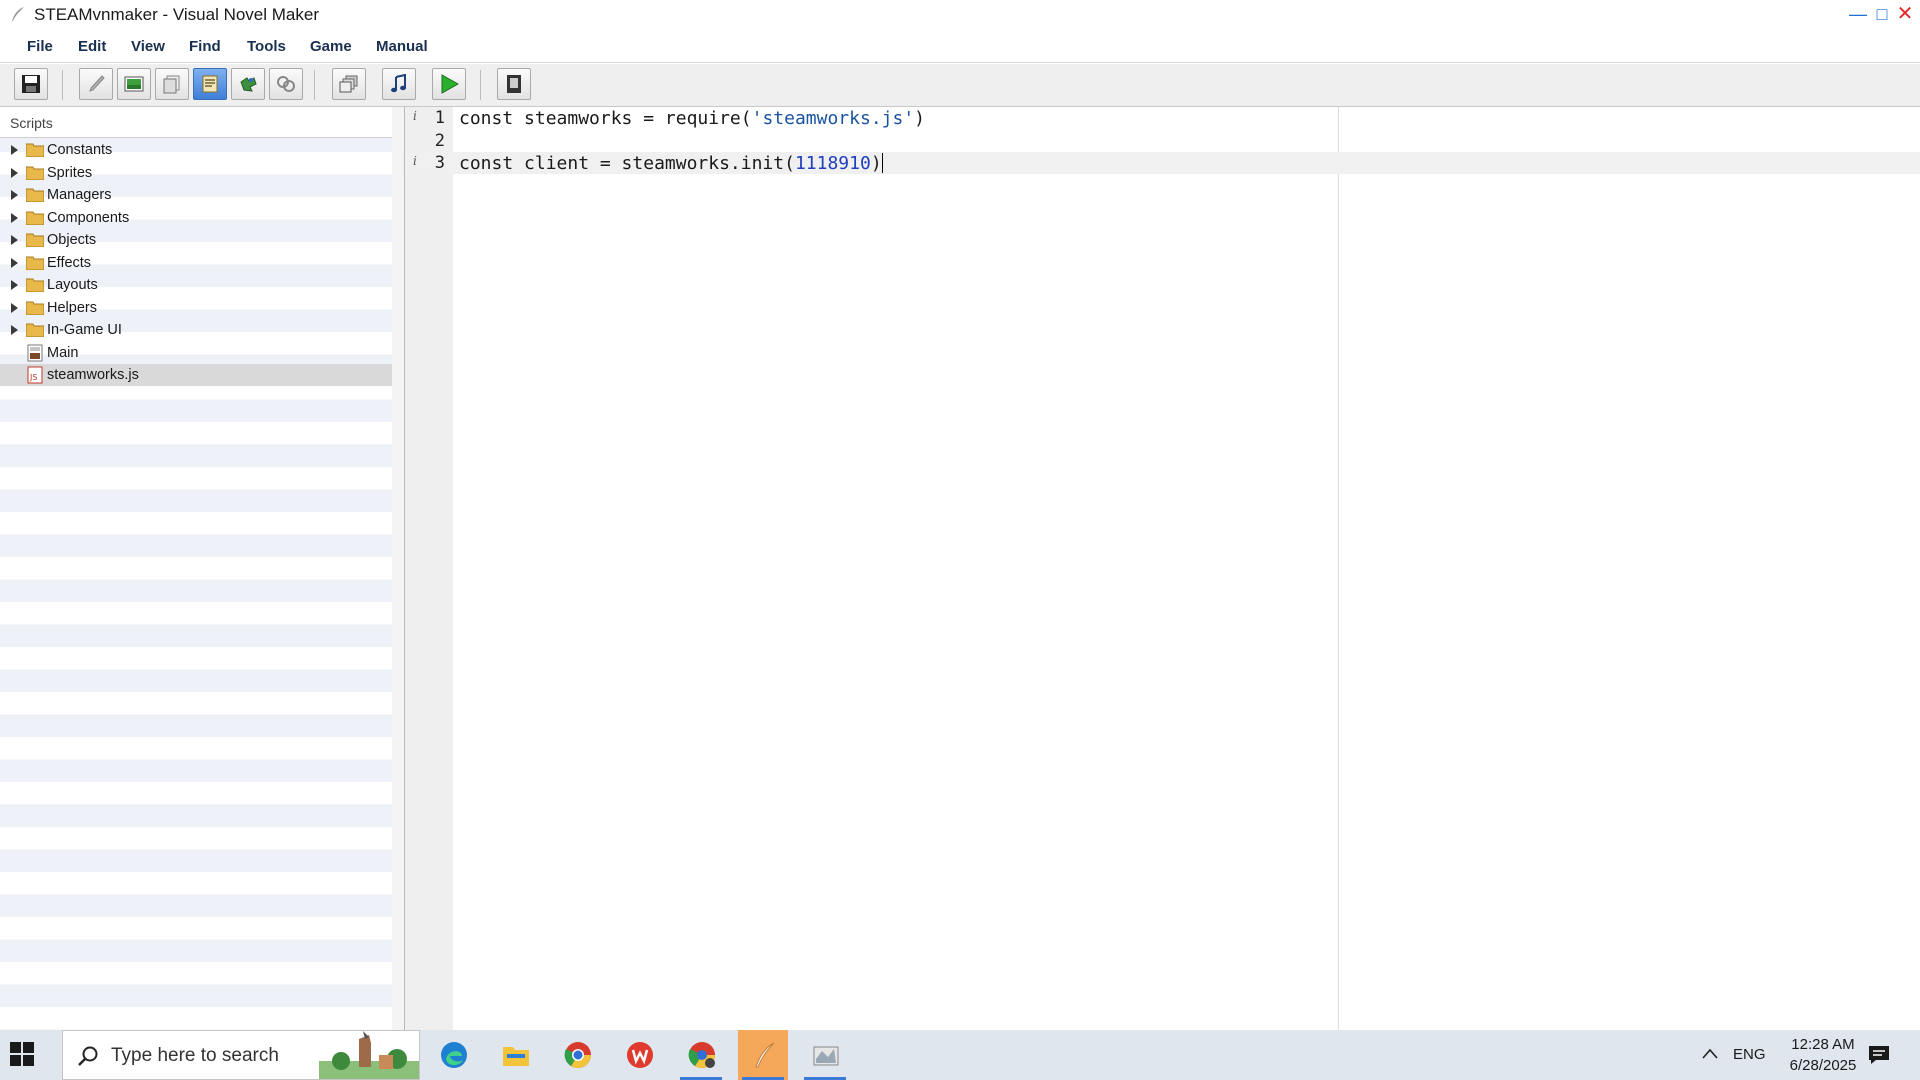 The image size is (1920, 1080). What do you see at coordinates (196, 195) in the screenshot?
I see `tree-folder-managers: Managers` at bounding box center [196, 195].